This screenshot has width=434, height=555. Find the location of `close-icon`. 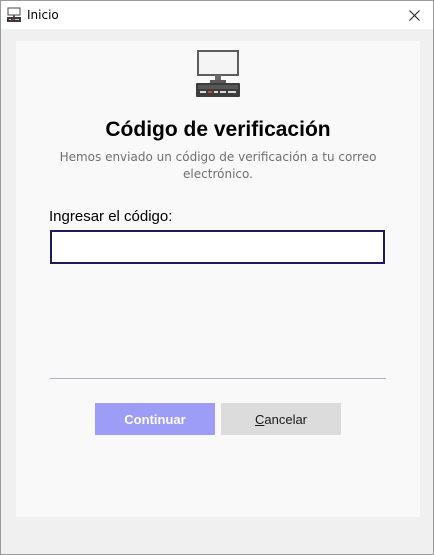

close-icon is located at coordinates (414, 15).